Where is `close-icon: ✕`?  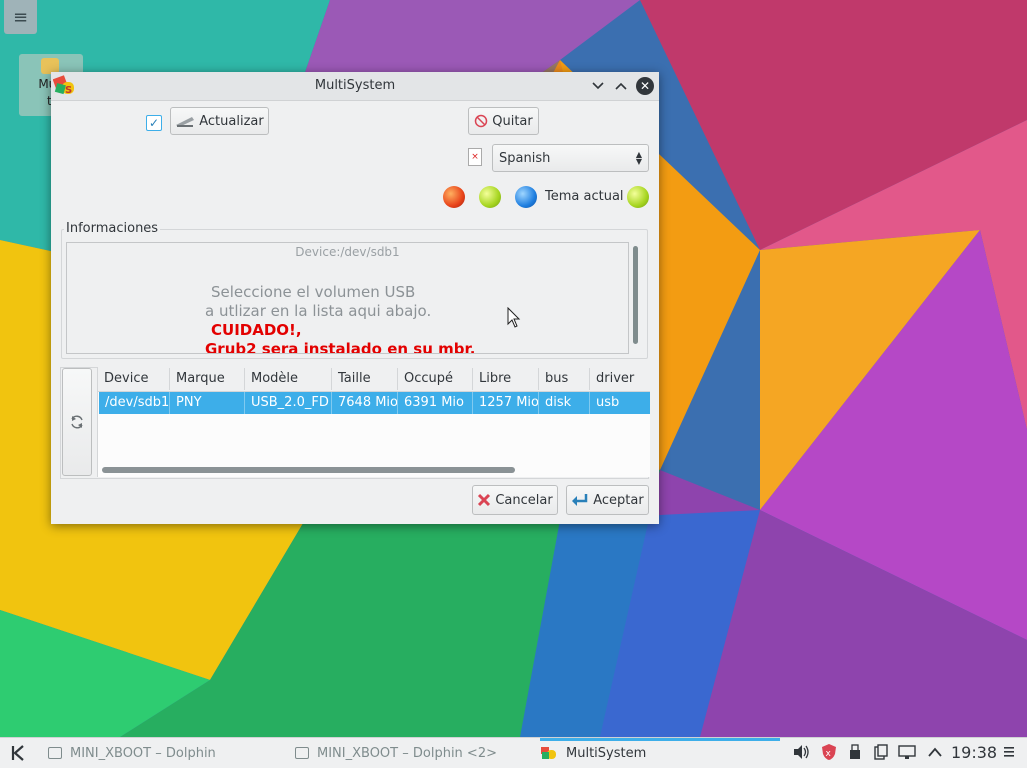 close-icon: ✕ is located at coordinates (645, 86).